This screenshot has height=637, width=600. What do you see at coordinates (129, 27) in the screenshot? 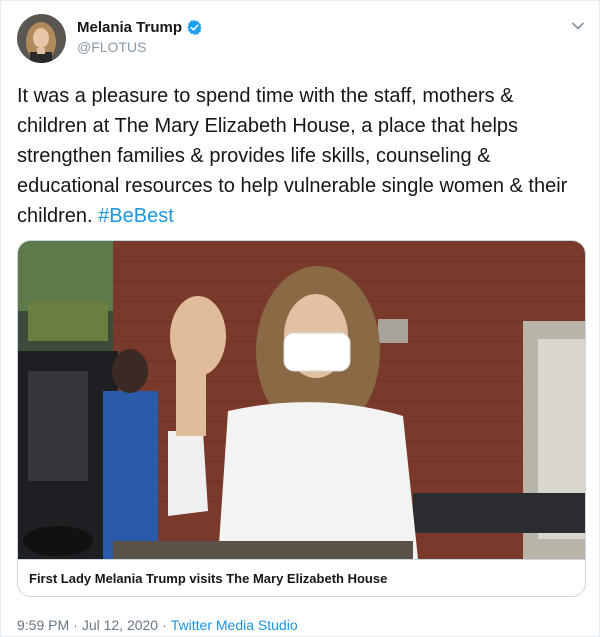
I see `author-display-name: Melania Trump` at bounding box center [129, 27].